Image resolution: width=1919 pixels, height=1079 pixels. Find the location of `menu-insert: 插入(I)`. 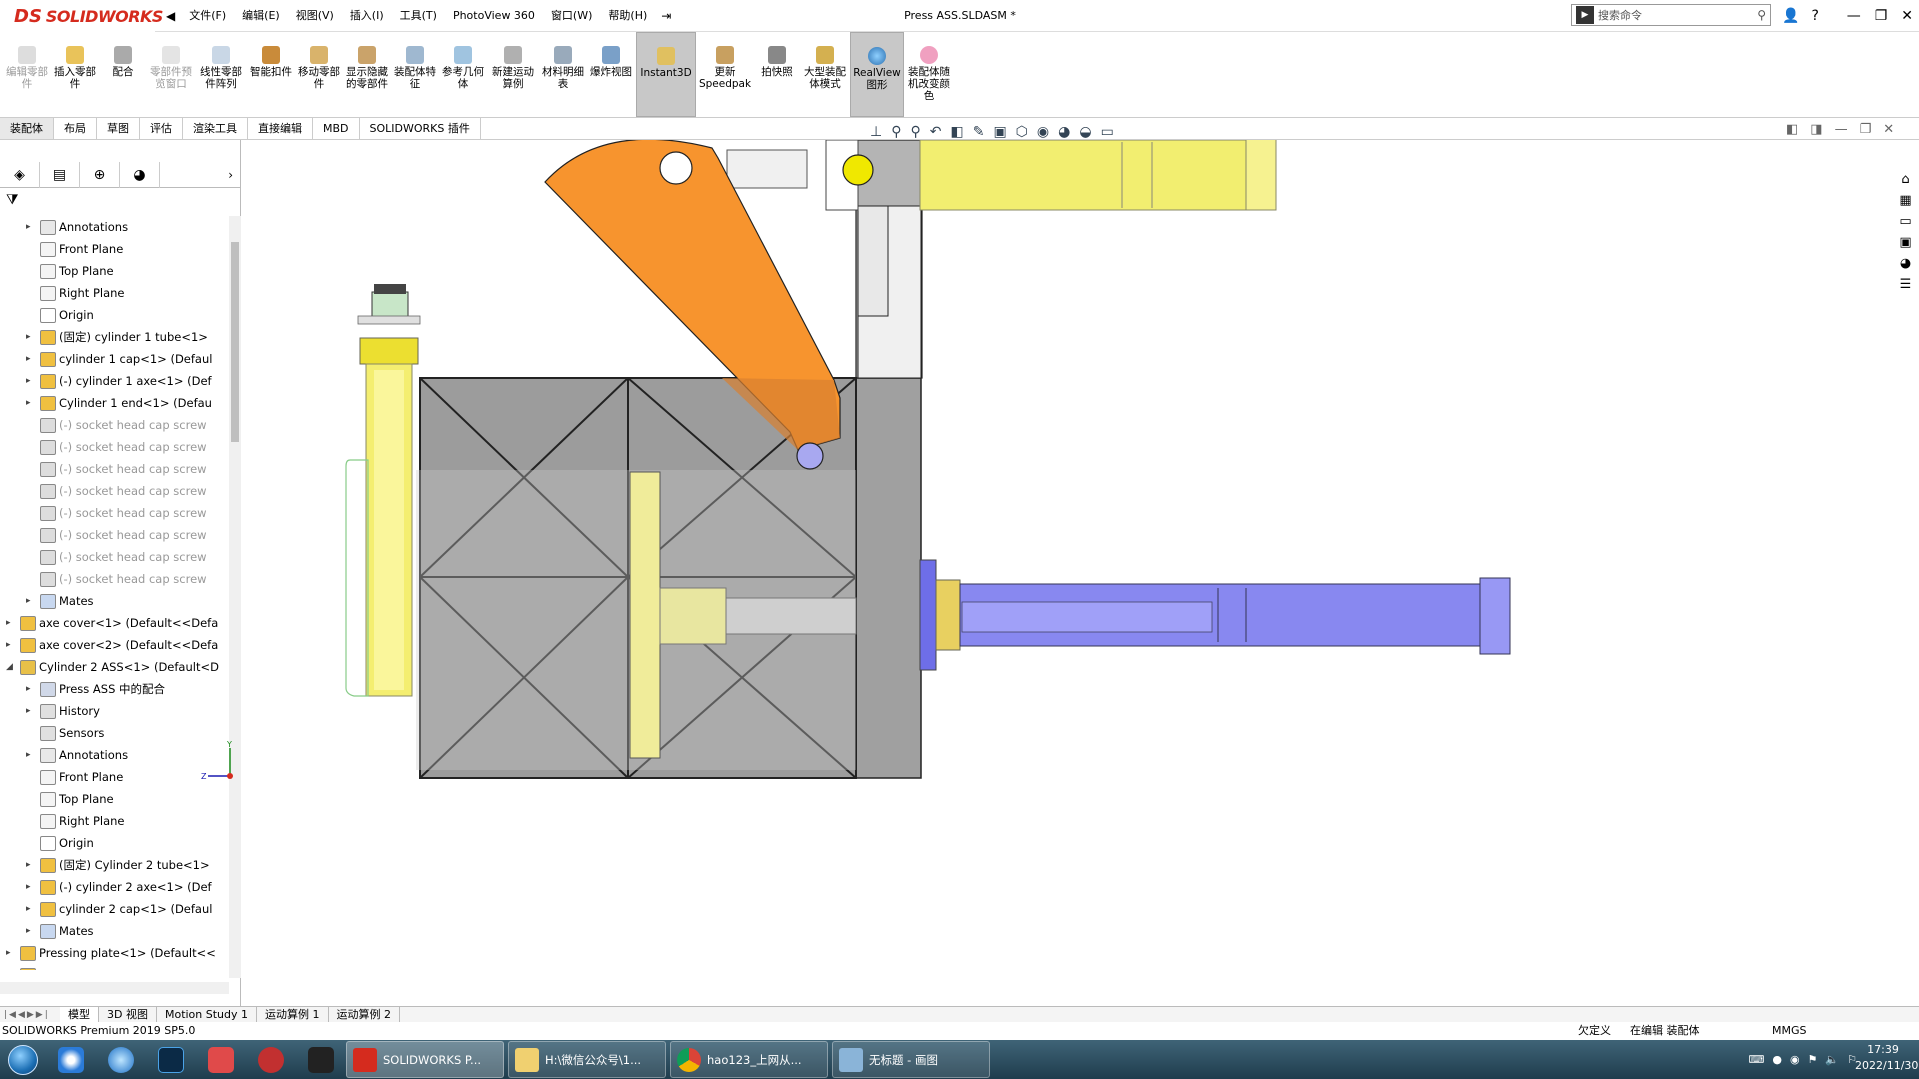

menu-insert: 插入(I) is located at coordinates (367, 16).